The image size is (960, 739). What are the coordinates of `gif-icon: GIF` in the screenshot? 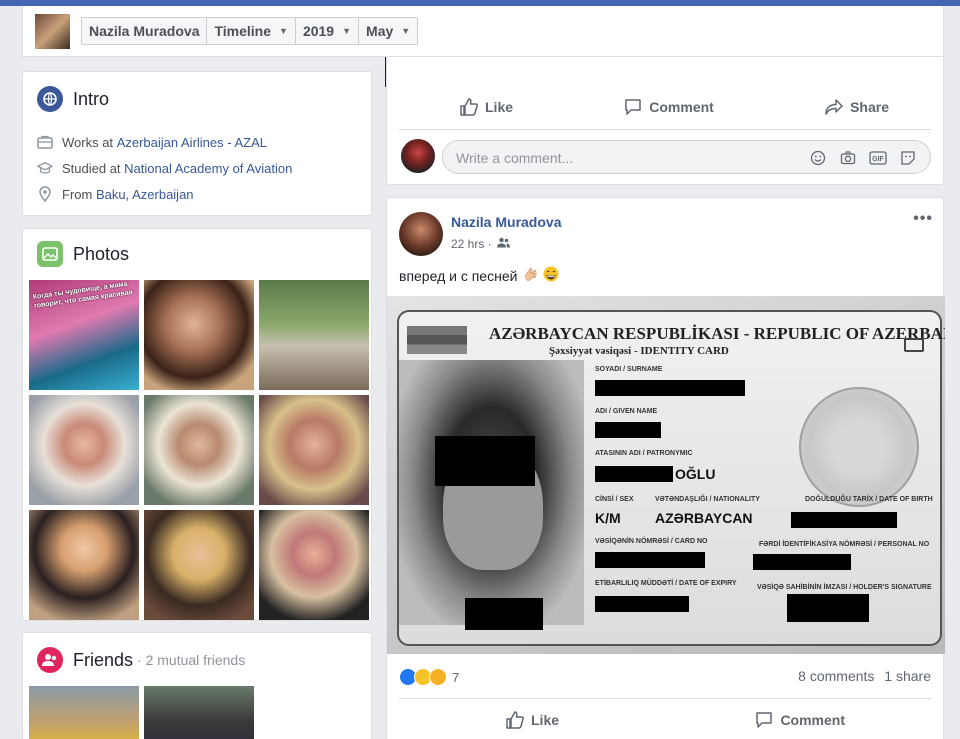 It's located at (878, 158).